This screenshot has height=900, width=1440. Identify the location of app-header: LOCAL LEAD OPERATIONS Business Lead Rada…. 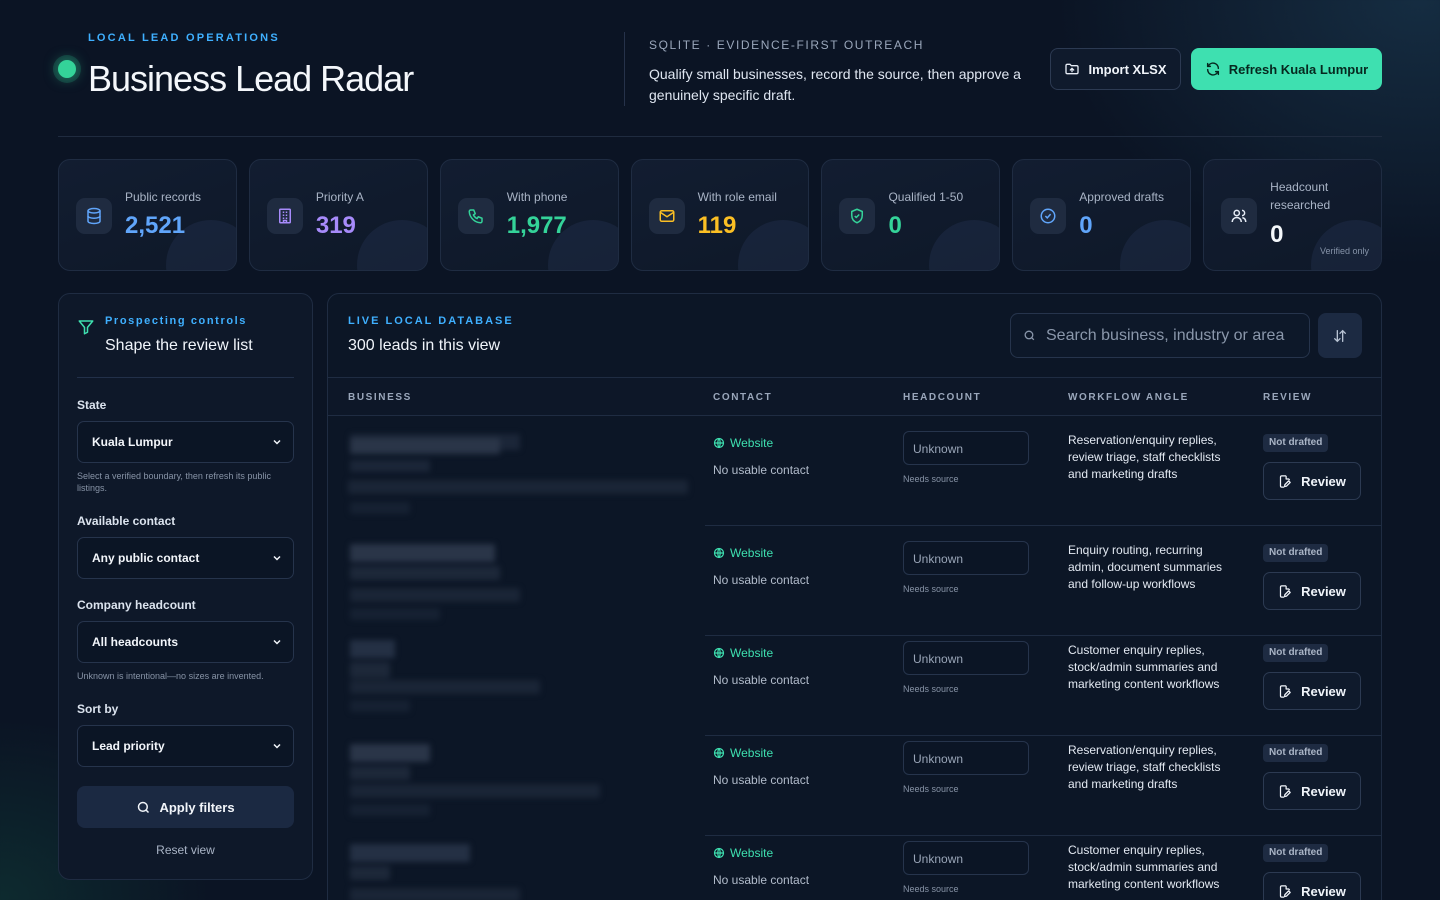
(720, 68).